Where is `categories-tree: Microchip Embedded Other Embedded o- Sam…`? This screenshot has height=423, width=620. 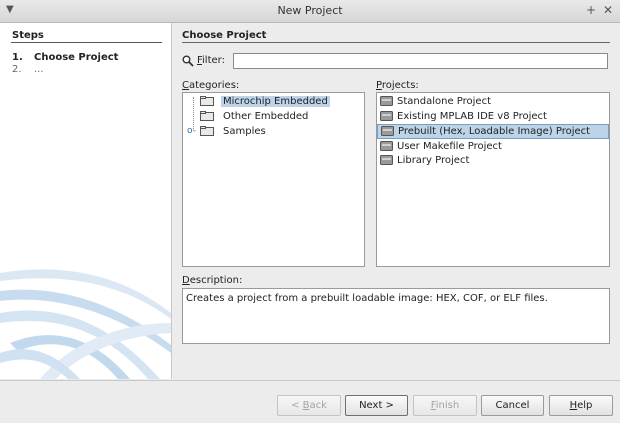 categories-tree: Microchip Embedded Other Embedded o- Sam… is located at coordinates (273, 179).